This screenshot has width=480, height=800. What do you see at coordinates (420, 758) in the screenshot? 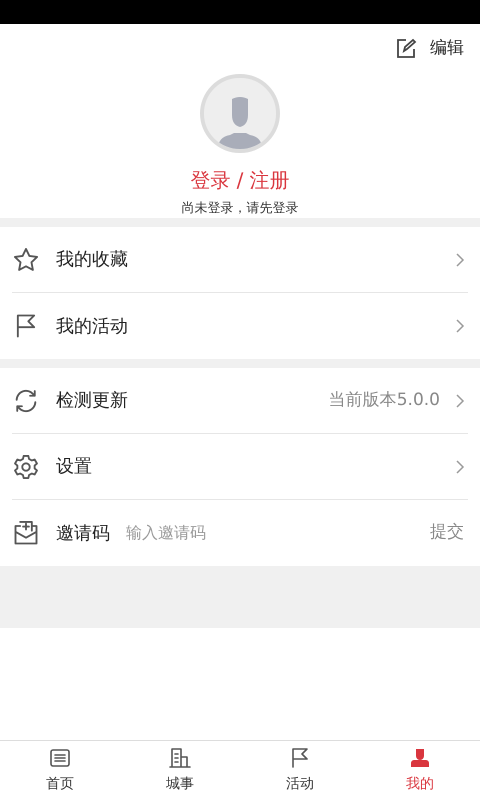
I see `user-icon` at bounding box center [420, 758].